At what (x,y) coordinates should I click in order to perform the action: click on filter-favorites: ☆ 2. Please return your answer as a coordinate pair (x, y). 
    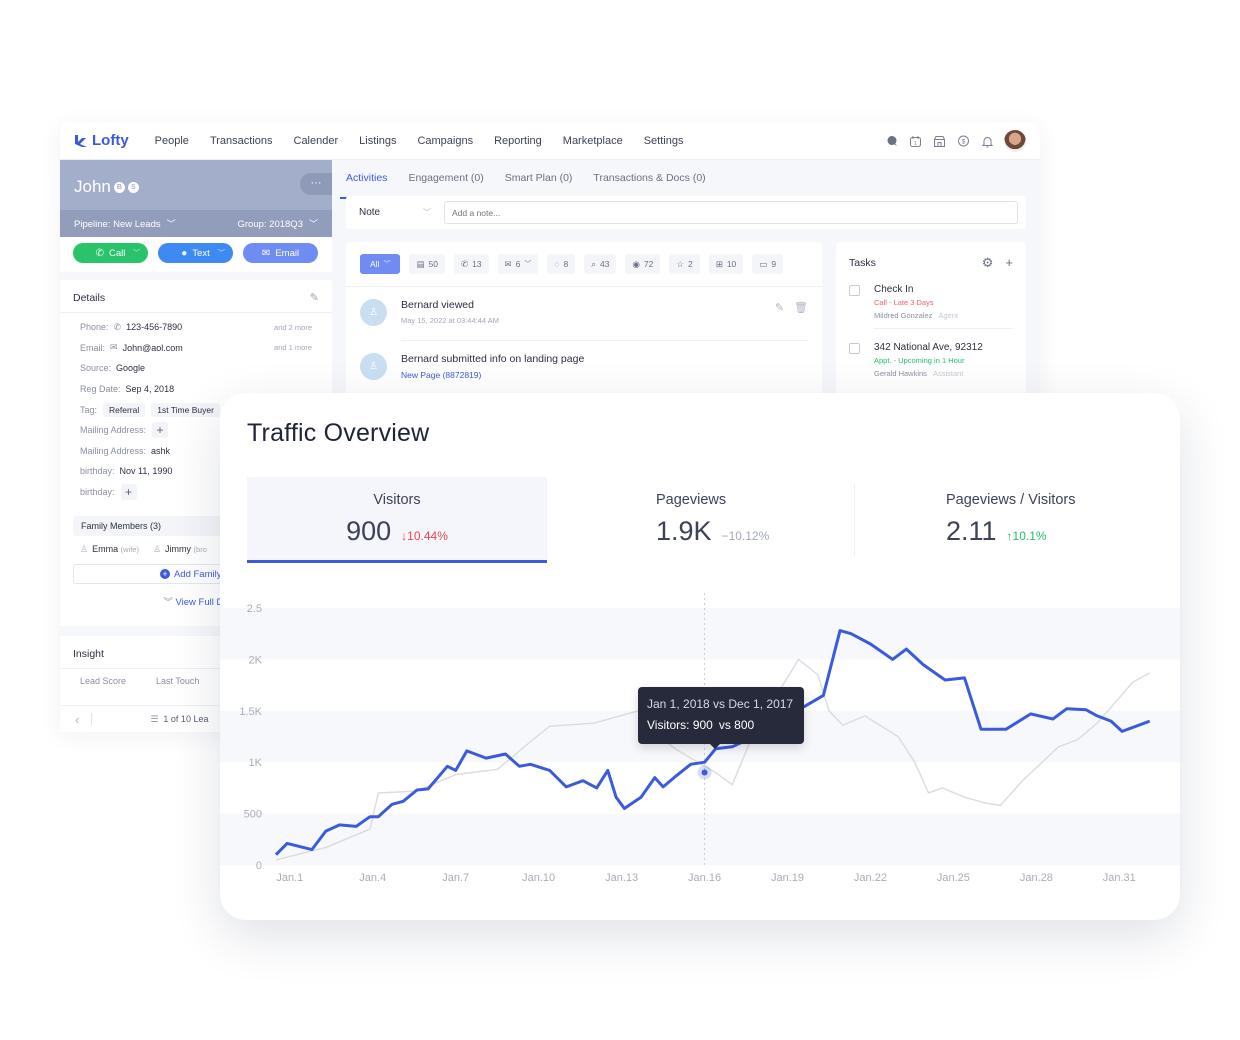
    Looking at the image, I should click on (684, 264).